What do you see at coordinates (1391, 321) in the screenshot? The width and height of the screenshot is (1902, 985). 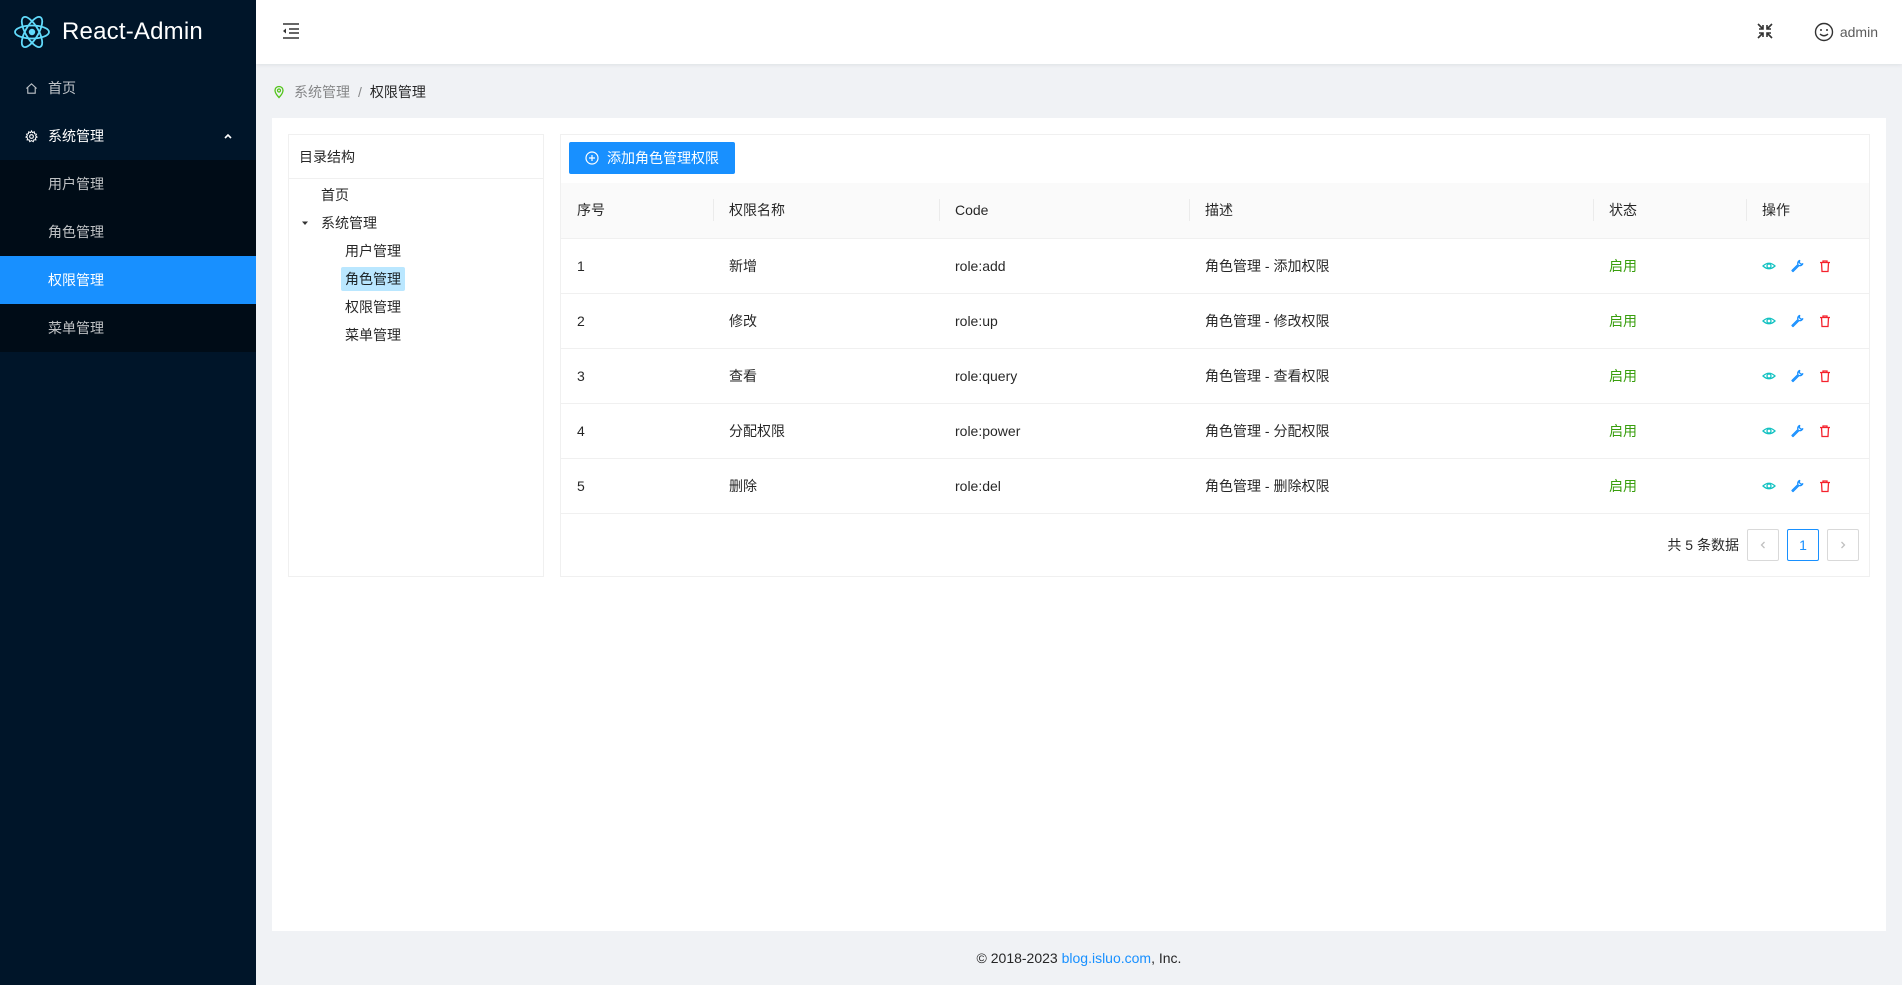 I see `cell-desc: 角色管理 - 修改权限` at bounding box center [1391, 321].